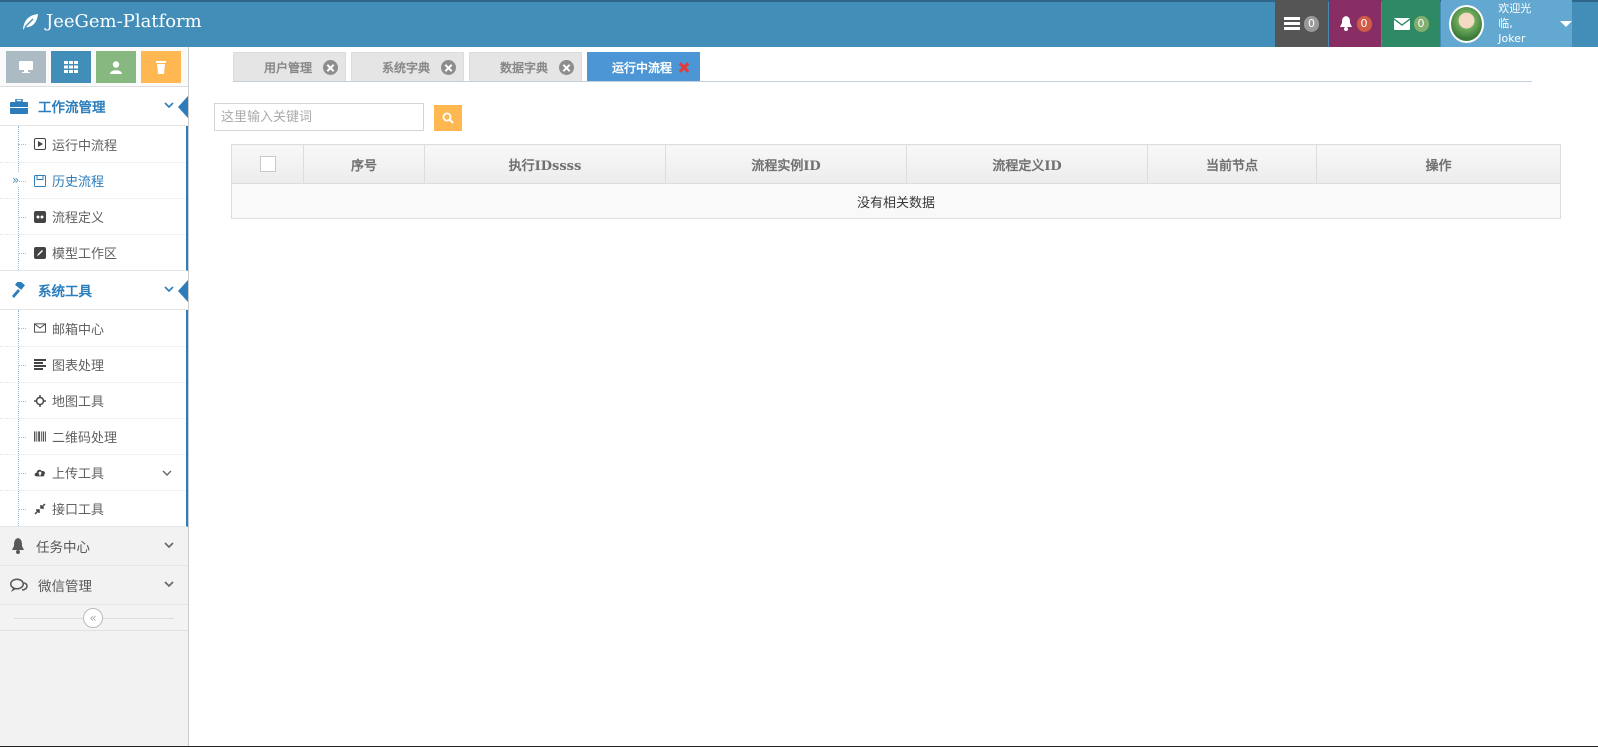 The height and width of the screenshot is (747, 1598). Describe the element at coordinates (40, 400) in the screenshot. I see `crosshair-icon` at that location.